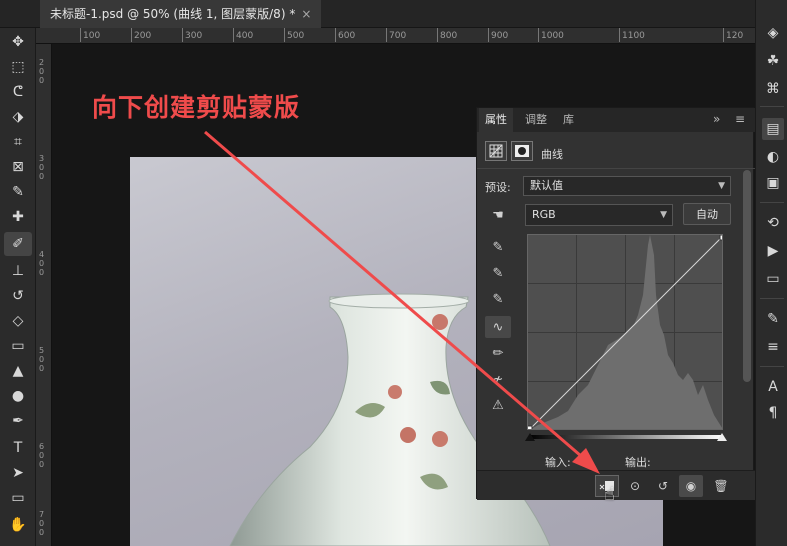 This screenshot has width=787, height=546. What do you see at coordinates (733, 35) in the screenshot?
I see `ruler-tick: 120` at bounding box center [733, 35].